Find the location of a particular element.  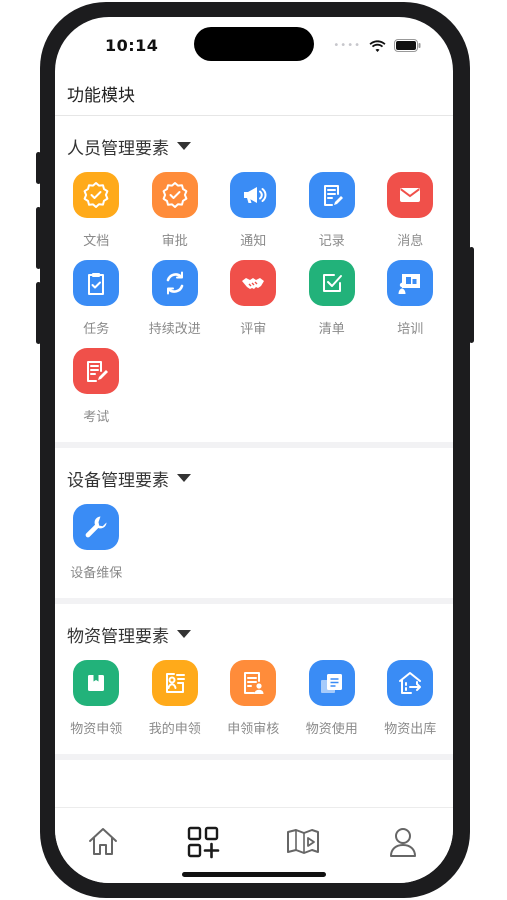

module-item: 评审 is located at coordinates (253, 304).